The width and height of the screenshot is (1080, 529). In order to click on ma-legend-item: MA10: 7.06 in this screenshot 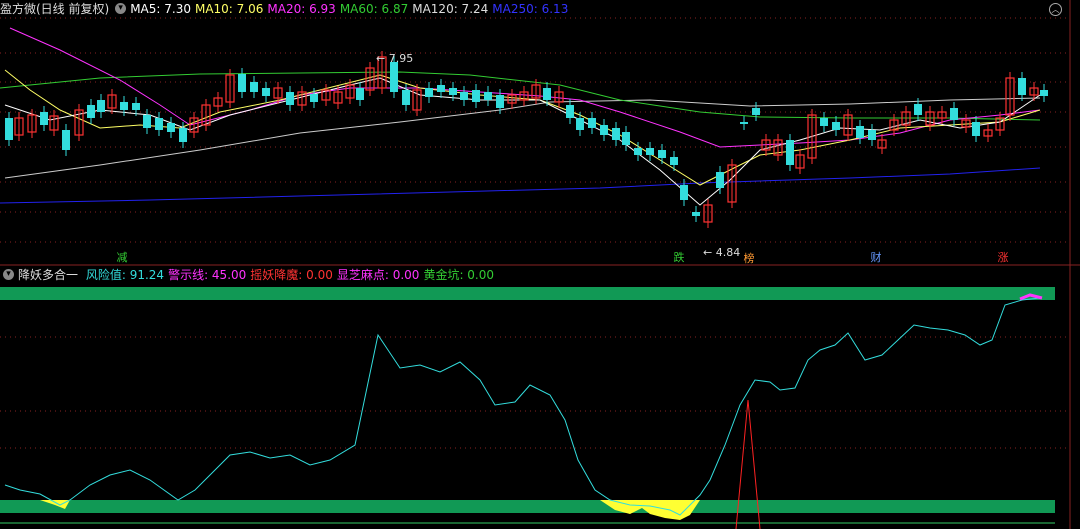, I will do `click(229, 9)`.